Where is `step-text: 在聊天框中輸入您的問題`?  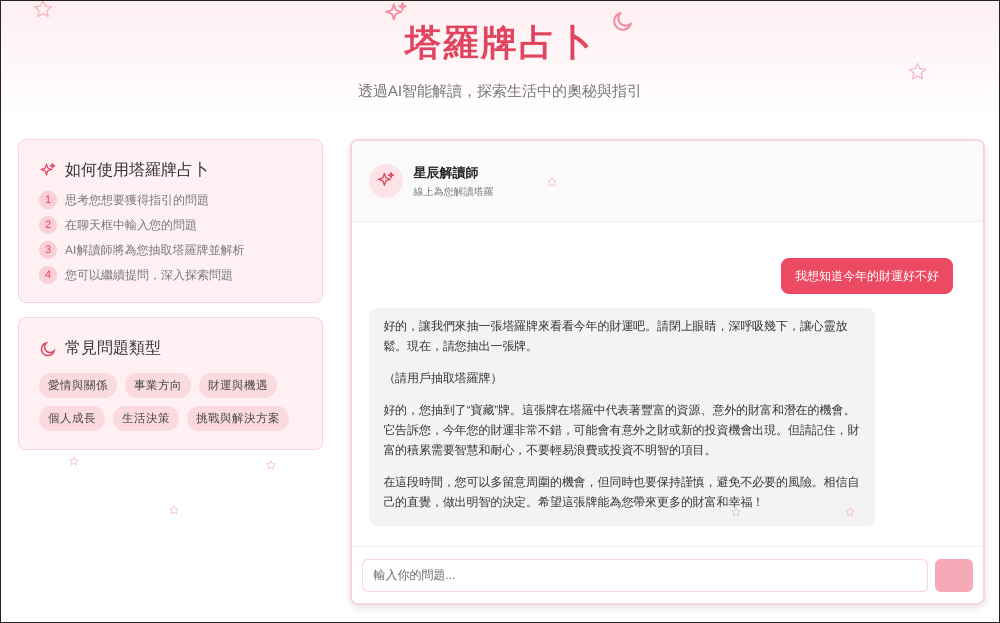
step-text: 在聊天框中輸入您的問題 is located at coordinates (131, 225).